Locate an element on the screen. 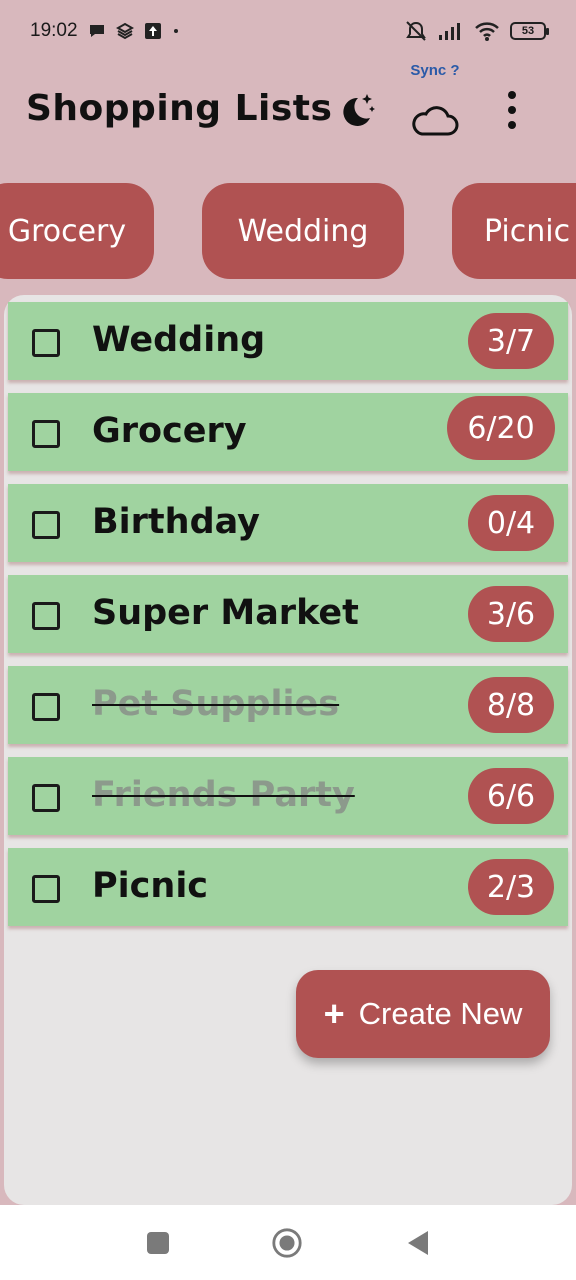  list-item-label: Picnic is located at coordinates (150, 886).